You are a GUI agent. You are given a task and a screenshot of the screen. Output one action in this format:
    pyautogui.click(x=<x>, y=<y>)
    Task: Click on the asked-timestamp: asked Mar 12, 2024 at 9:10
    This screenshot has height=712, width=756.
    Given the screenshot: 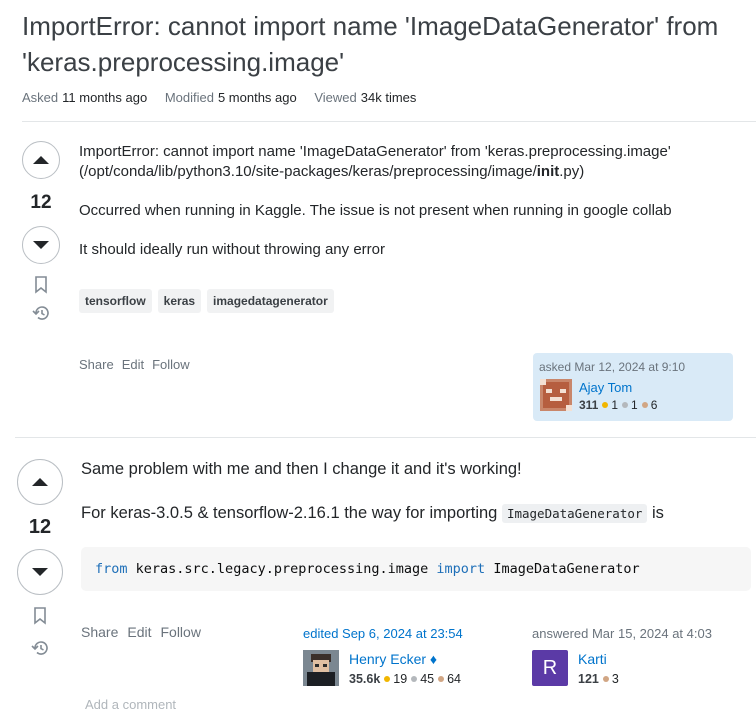 What is the action you would take?
    pyautogui.click(x=612, y=367)
    